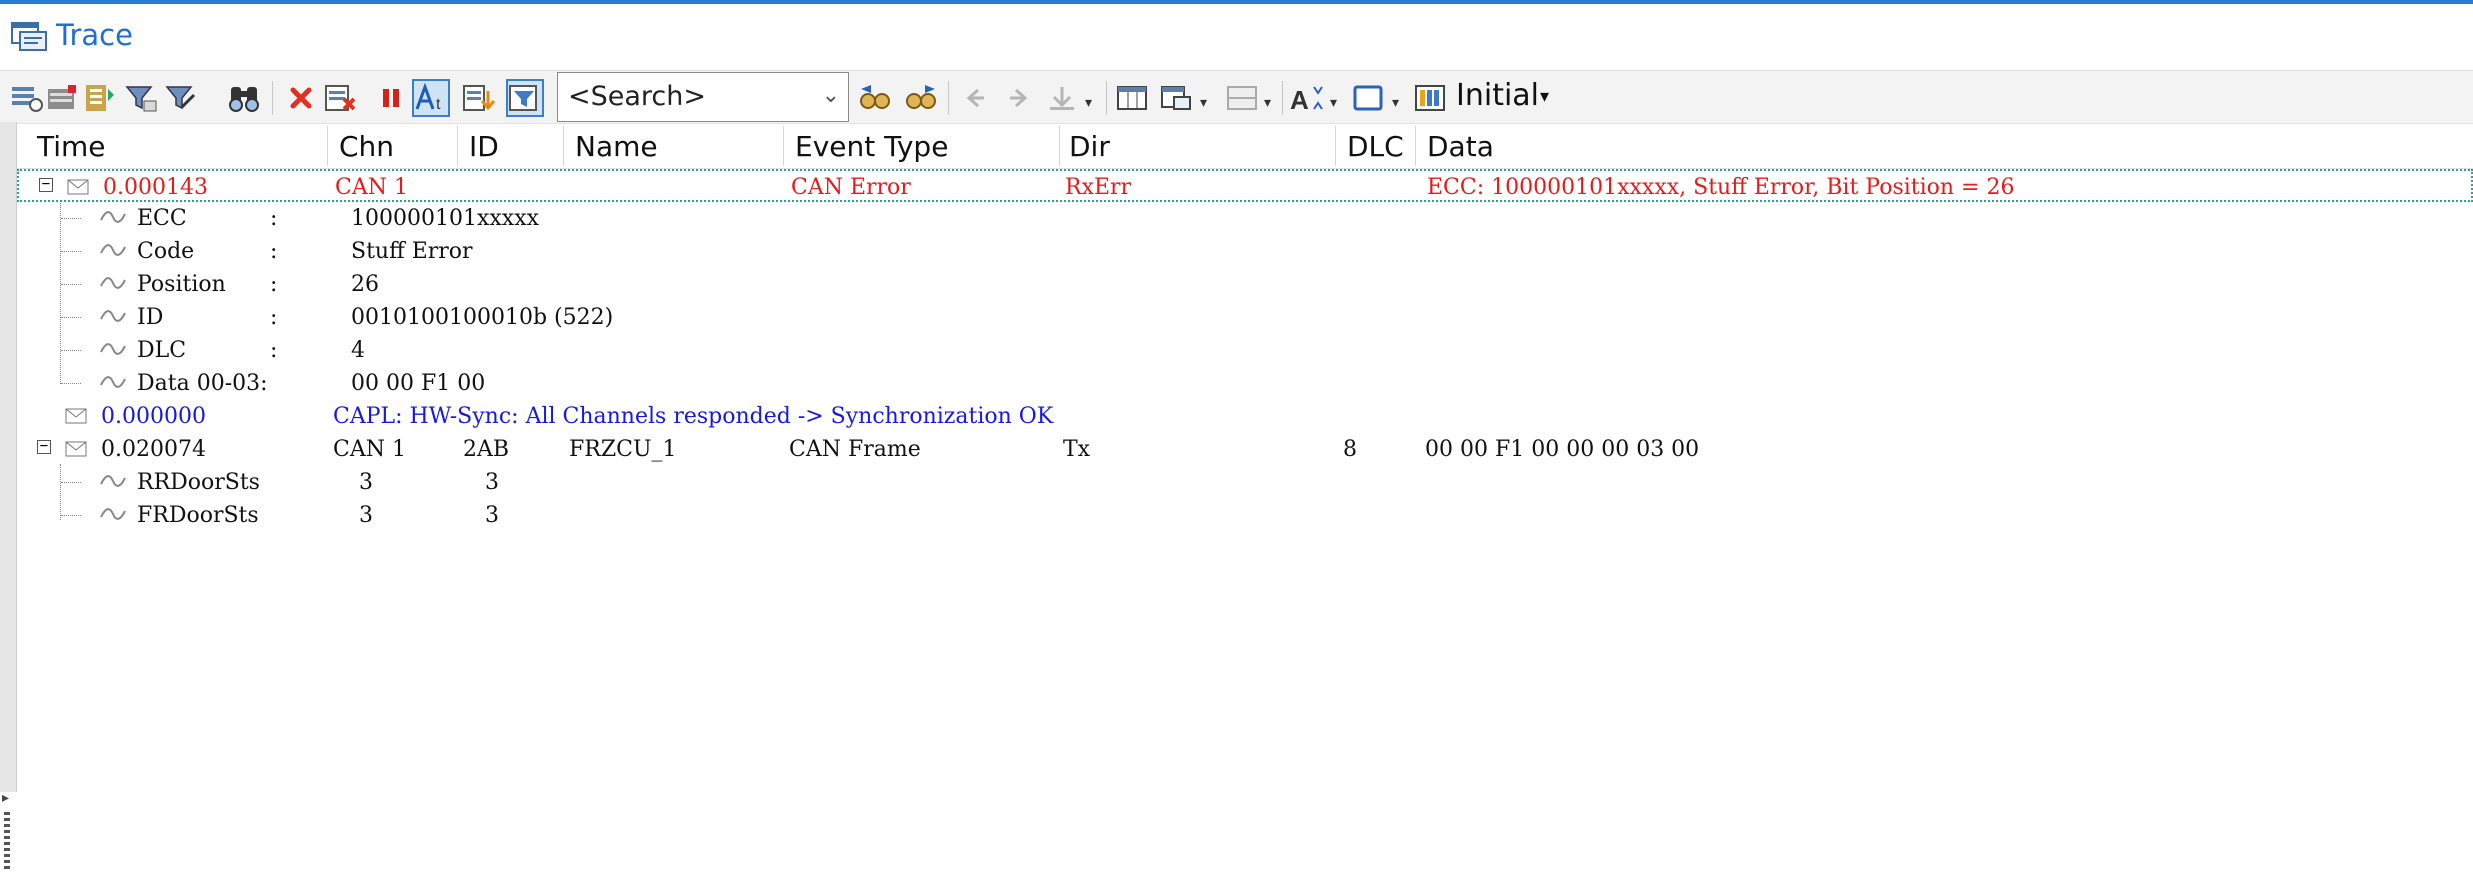 The image size is (2473, 872). Describe the element at coordinates (1267, 103) in the screenshot. I see `split-dropdown-arrow: ▾` at that location.